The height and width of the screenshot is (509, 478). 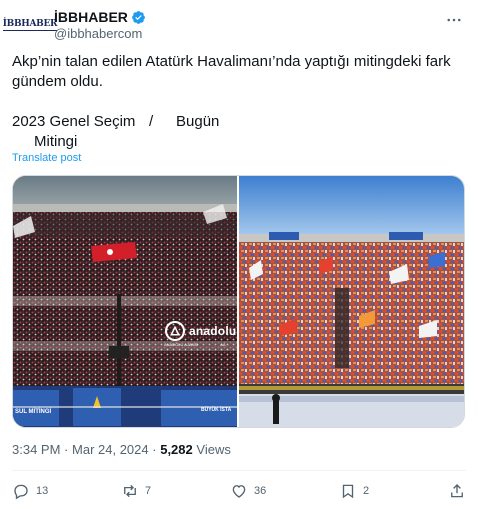 What do you see at coordinates (110, 449) in the screenshot?
I see `post-date: Mar 24, 2024` at bounding box center [110, 449].